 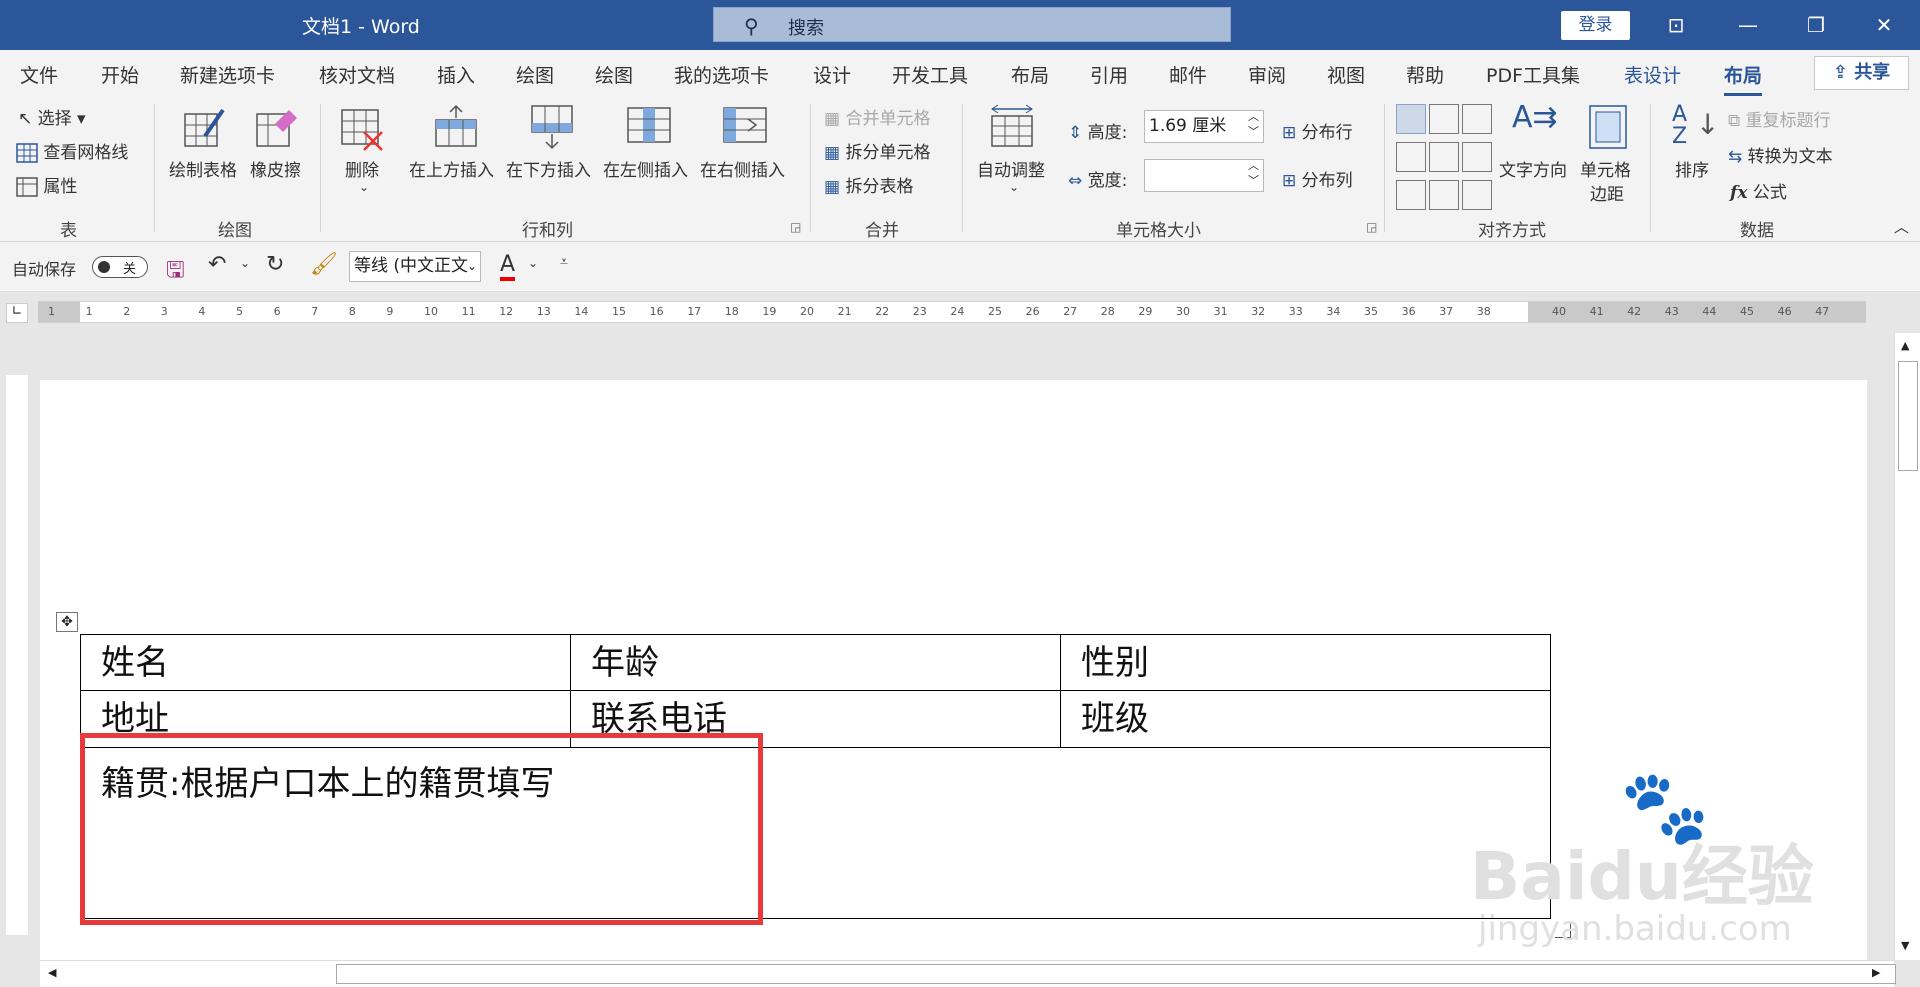 I want to click on align-bottom-left-button, so click(x=1411, y=195).